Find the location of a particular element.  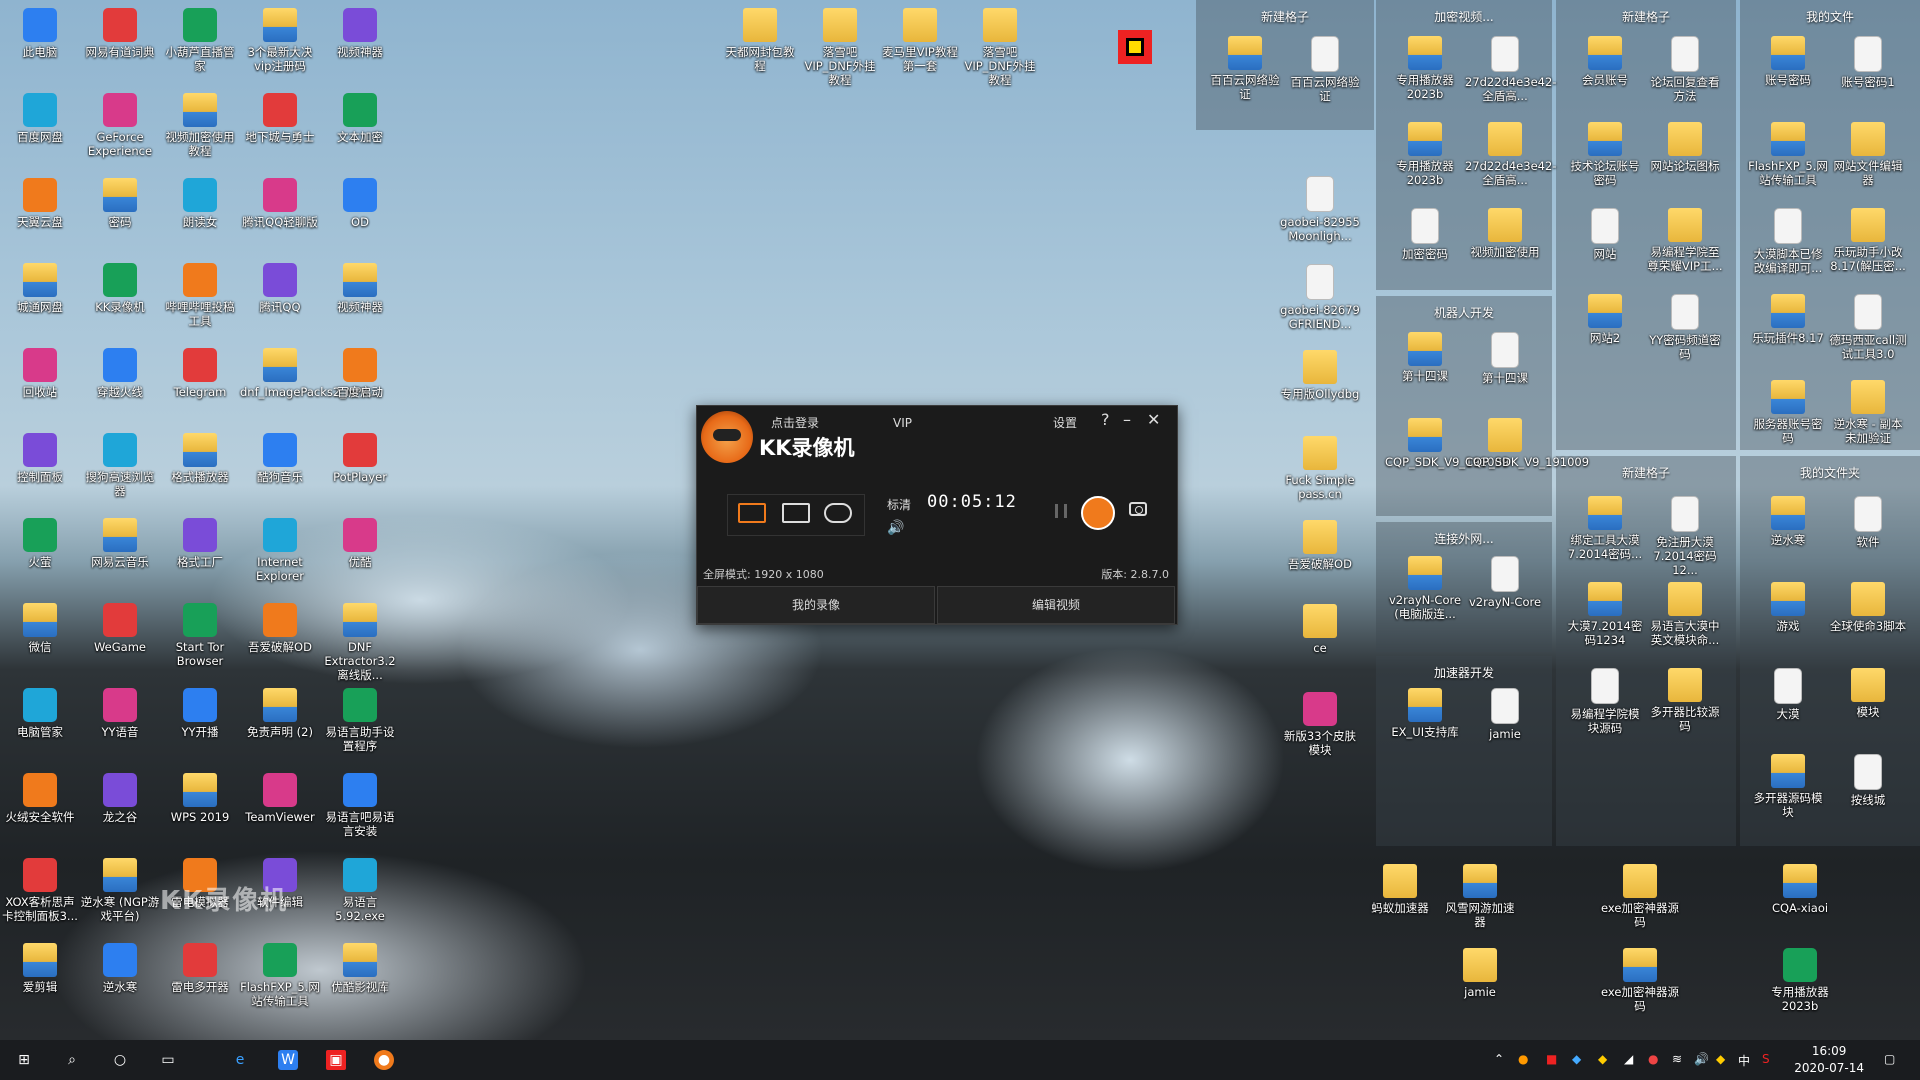

desktop-shortcut: 专用版Ollydbg is located at coordinates (1320, 375).